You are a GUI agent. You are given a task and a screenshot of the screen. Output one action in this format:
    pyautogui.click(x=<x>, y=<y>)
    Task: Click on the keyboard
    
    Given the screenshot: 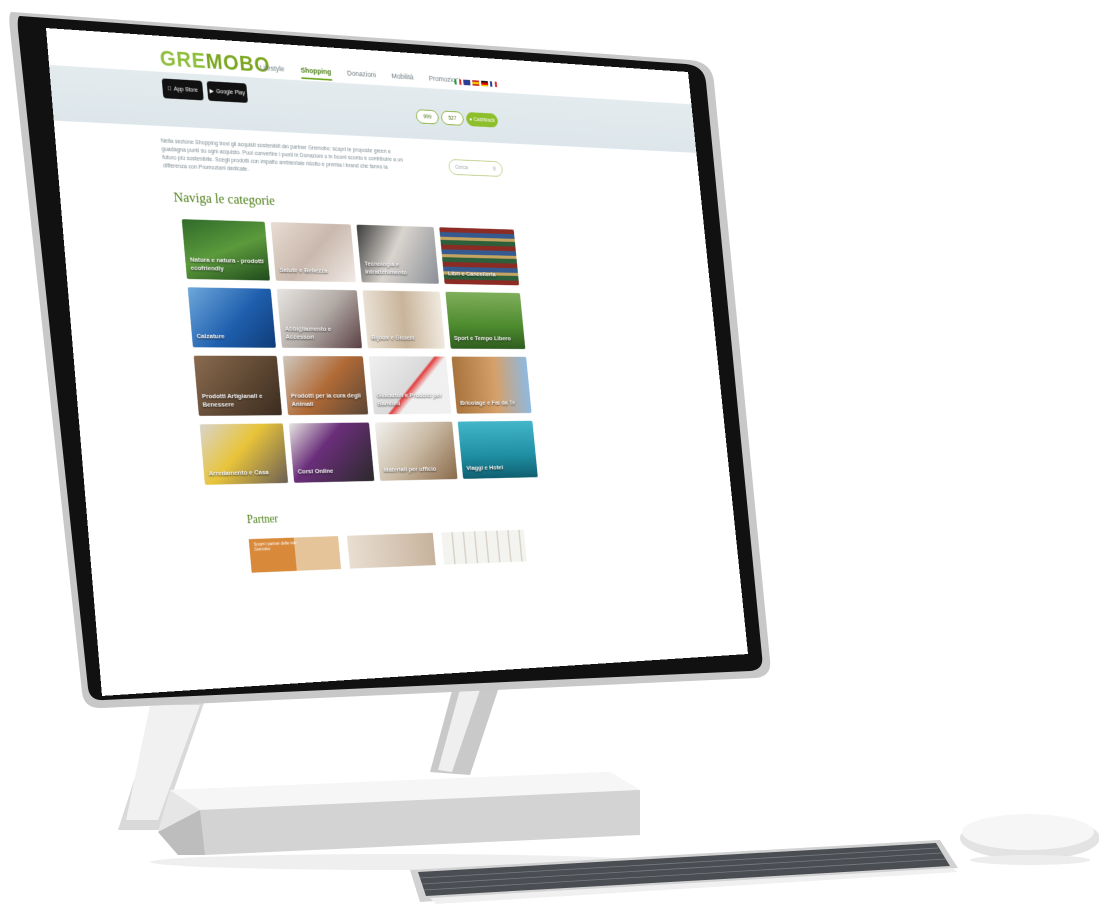 What is the action you would take?
    pyautogui.click(x=684, y=872)
    